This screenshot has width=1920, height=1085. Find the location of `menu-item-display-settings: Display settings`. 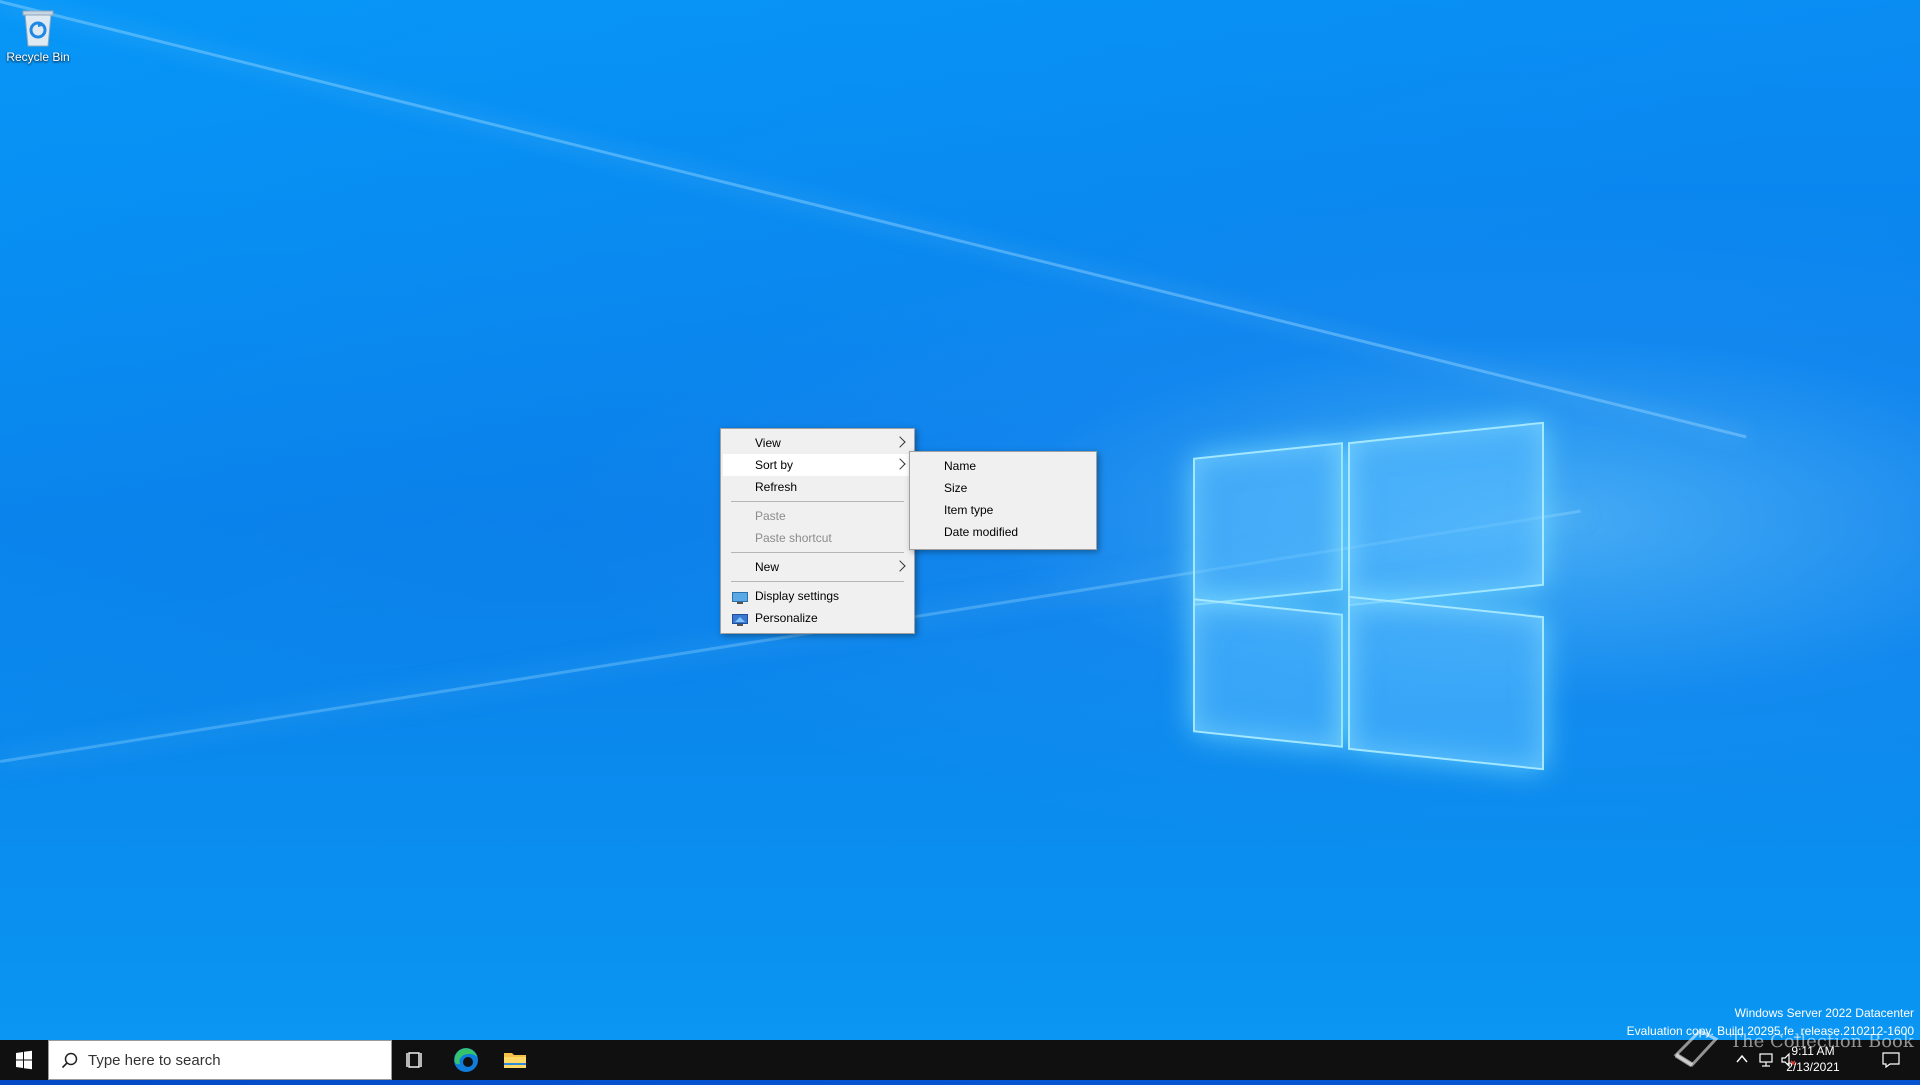

menu-item-display-settings: Display settings is located at coordinates (817, 596).